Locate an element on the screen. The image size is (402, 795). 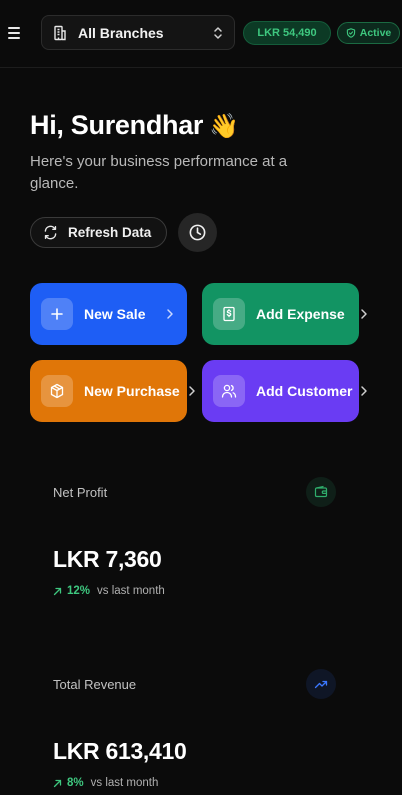
building-icon is located at coordinates (60, 32).